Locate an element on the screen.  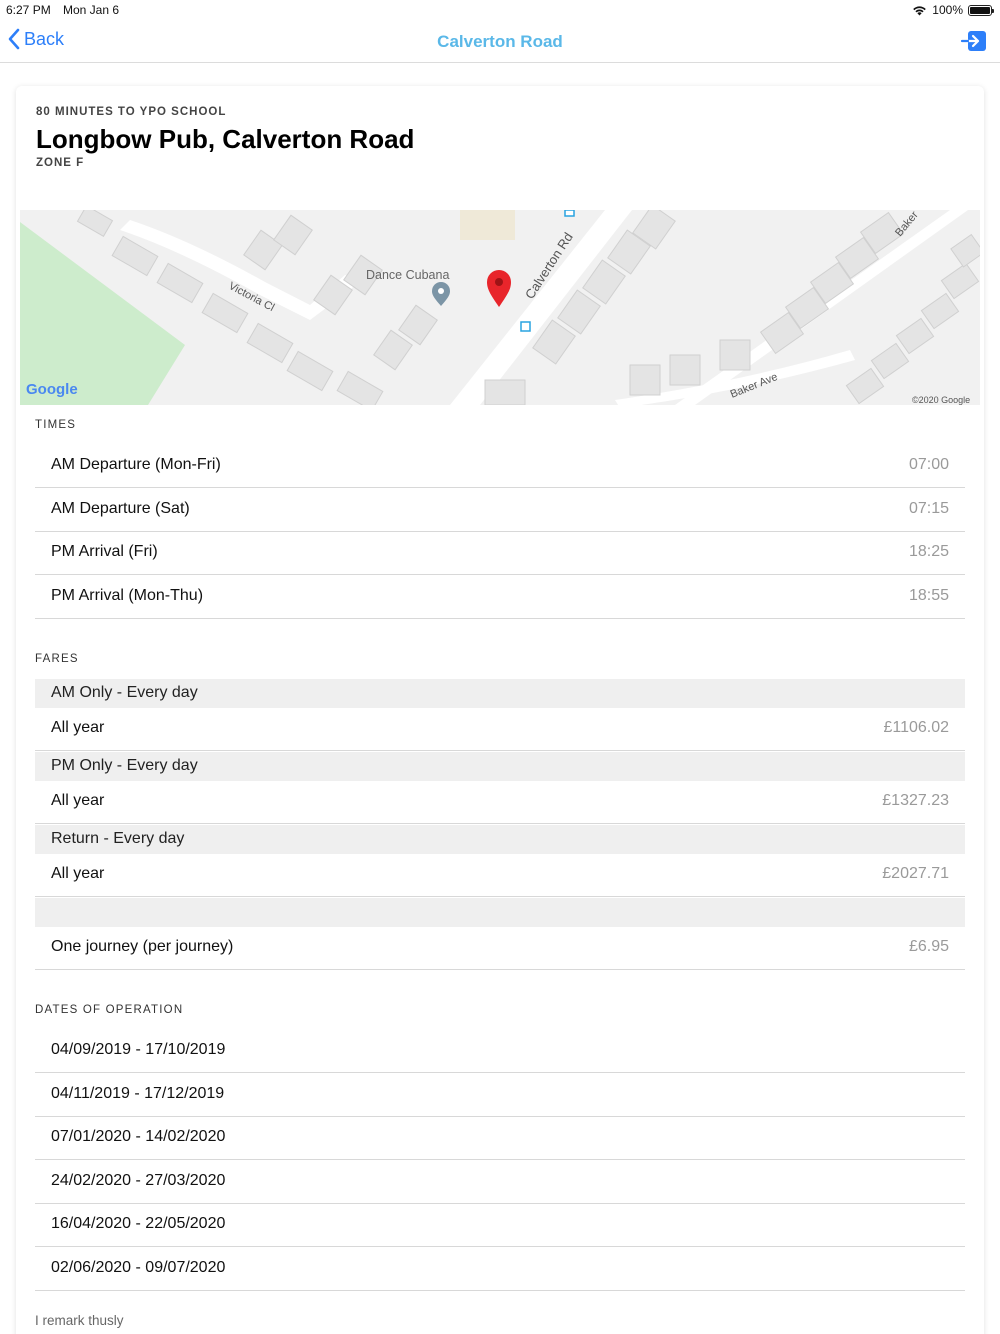
date-range-row: 07/01/2020 - 14/02/2020 is located at coordinates (500, 1138).